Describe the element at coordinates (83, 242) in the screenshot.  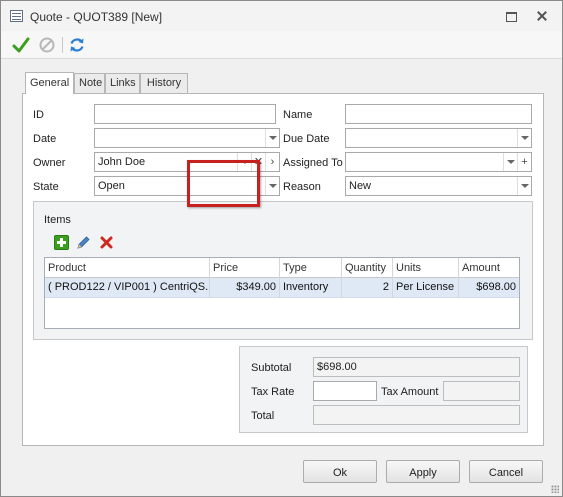
I see `pencil-icon` at that location.